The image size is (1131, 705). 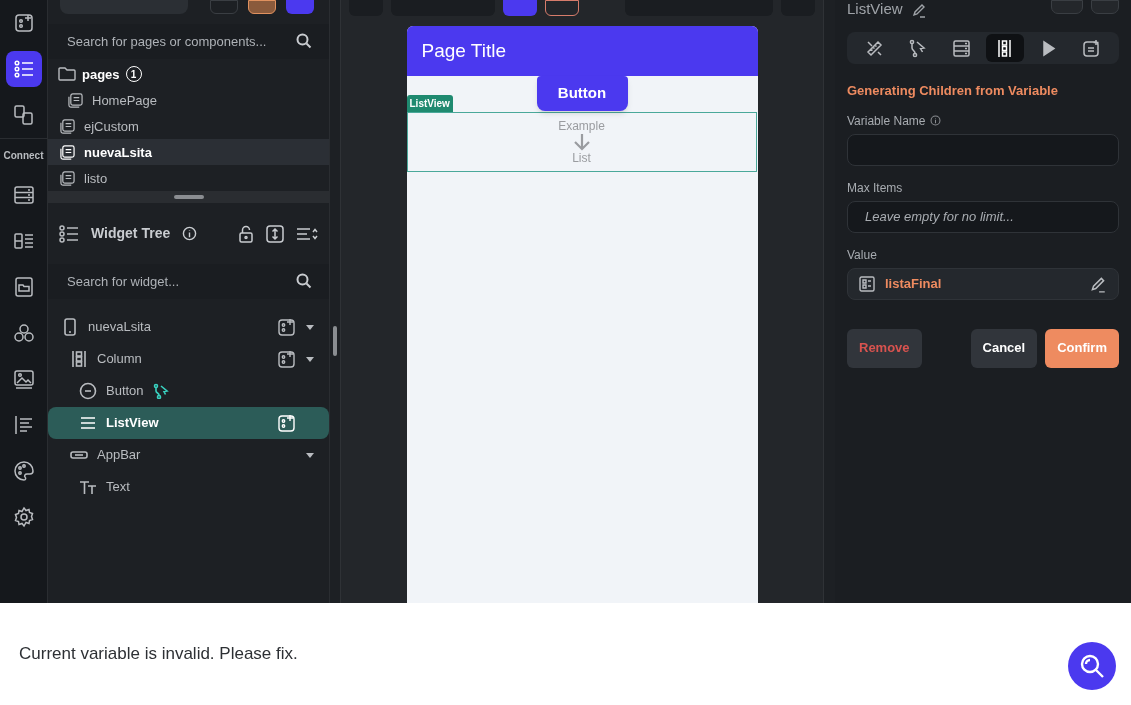 I want to click on tree-item: Button, so click(x=188, y=391).